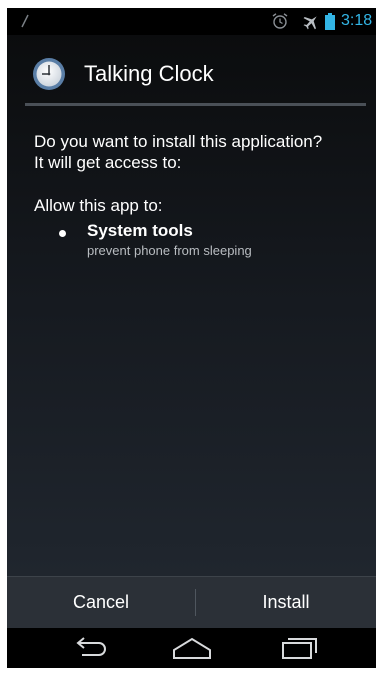  I want to click on bullet-icon, so click(62, 233).